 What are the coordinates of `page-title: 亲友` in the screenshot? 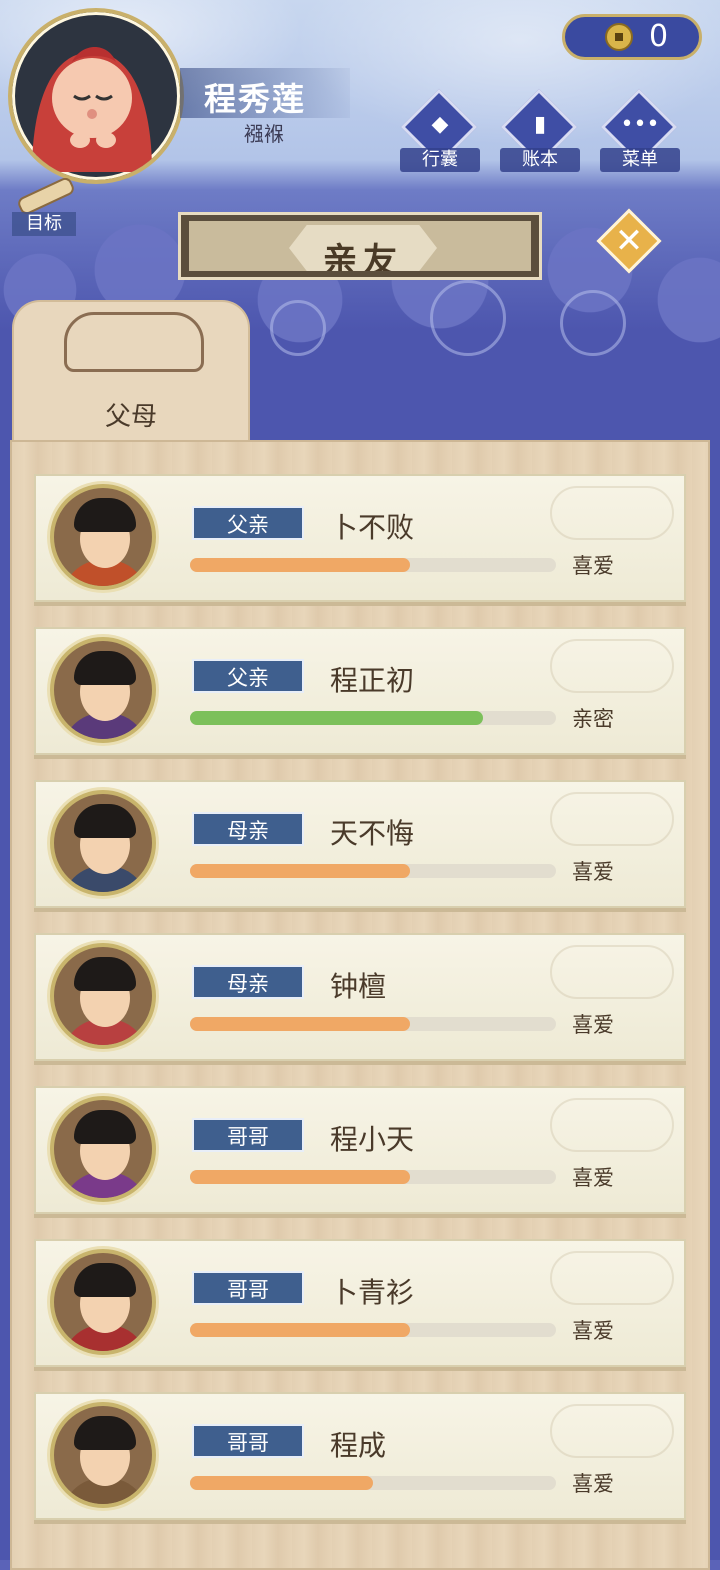 It's located at (363, 261).